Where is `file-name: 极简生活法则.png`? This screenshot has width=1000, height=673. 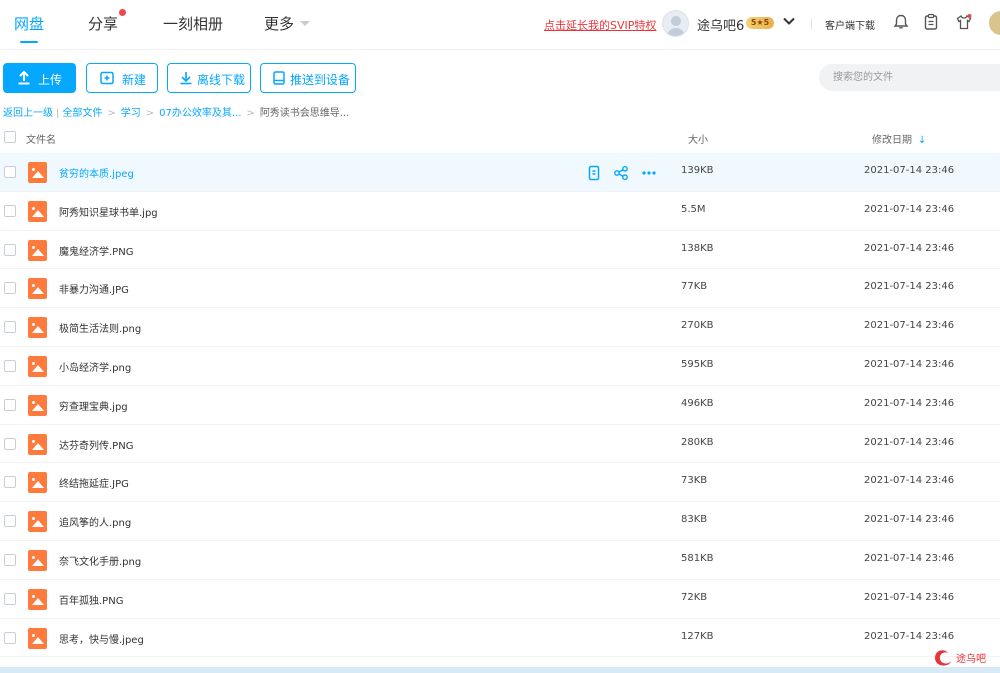
file-name: 极简生活法则.png is located at coordinates (100, 327).